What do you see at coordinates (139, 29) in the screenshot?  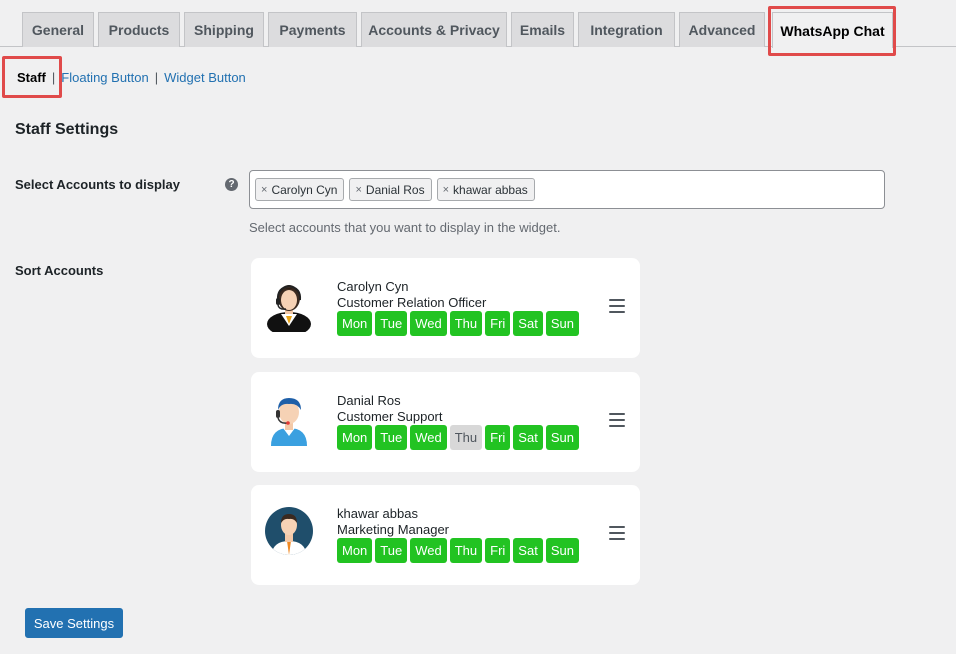 I see `tab-products: Products` at bounding box center [139, 29].